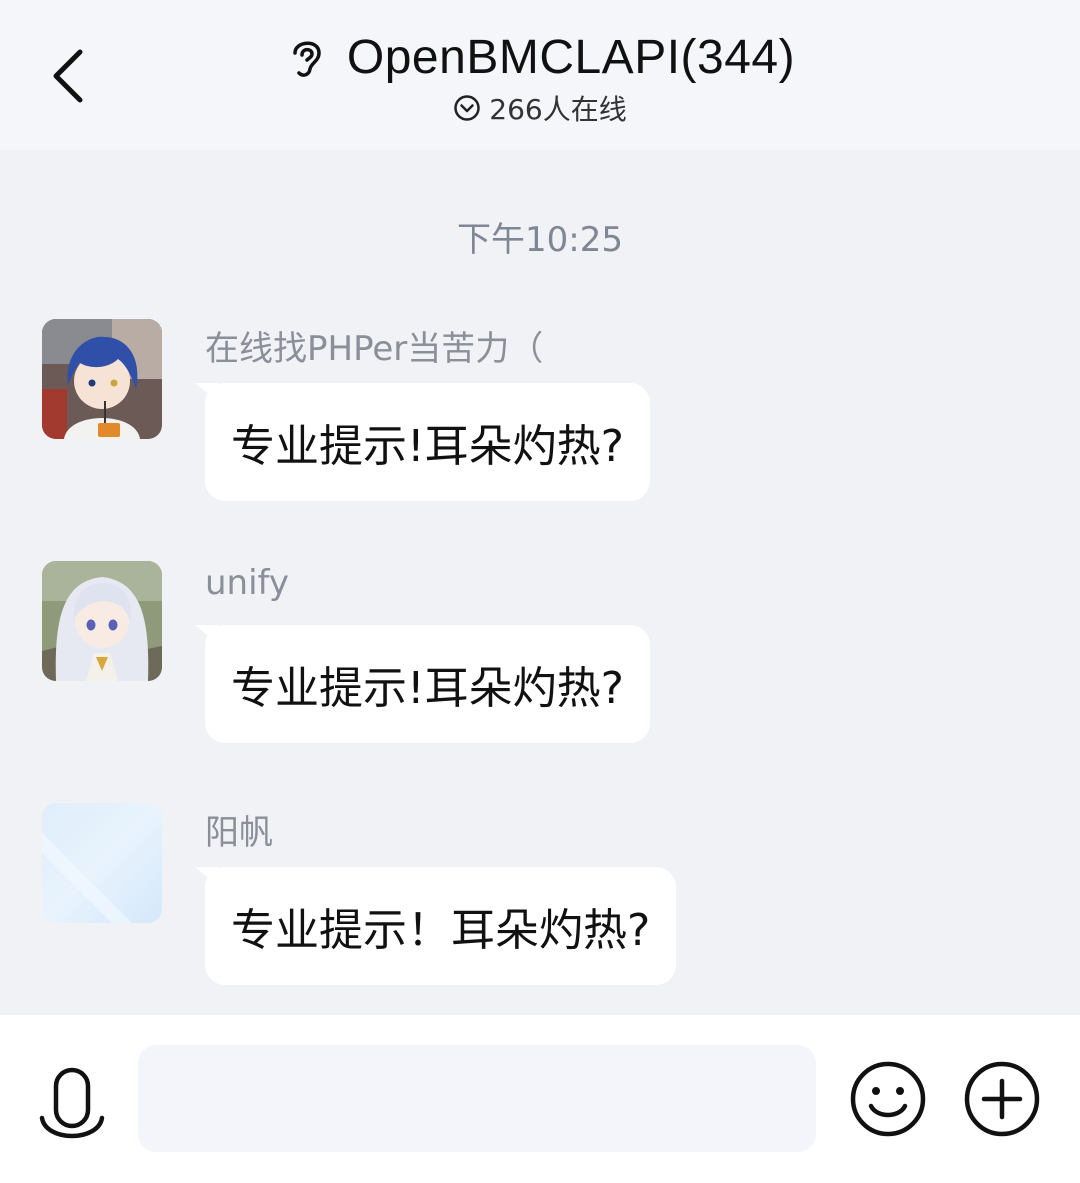 The width and height of the screenshot is (1080, 1183). I want to click on chat-title: OpenBMCLAPI(344), so click(571, 57).